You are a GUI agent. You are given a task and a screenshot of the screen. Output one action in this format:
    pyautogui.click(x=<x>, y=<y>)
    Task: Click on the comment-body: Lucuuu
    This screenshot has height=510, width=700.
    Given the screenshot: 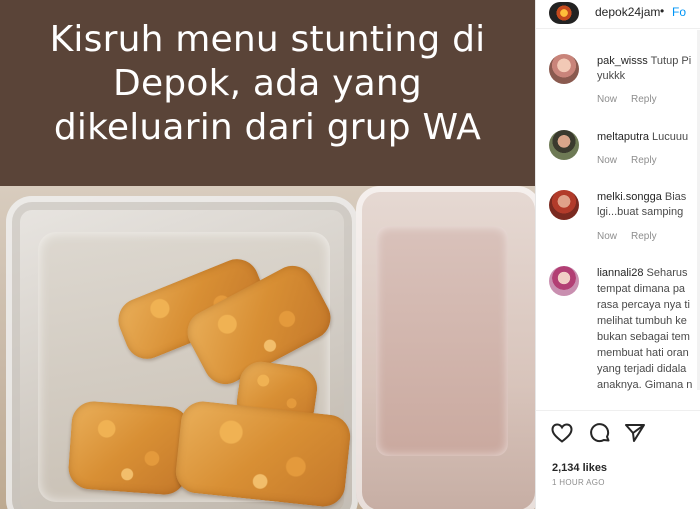 What is the action you would take?
    pyautogui.click(x=670, y=137)
    